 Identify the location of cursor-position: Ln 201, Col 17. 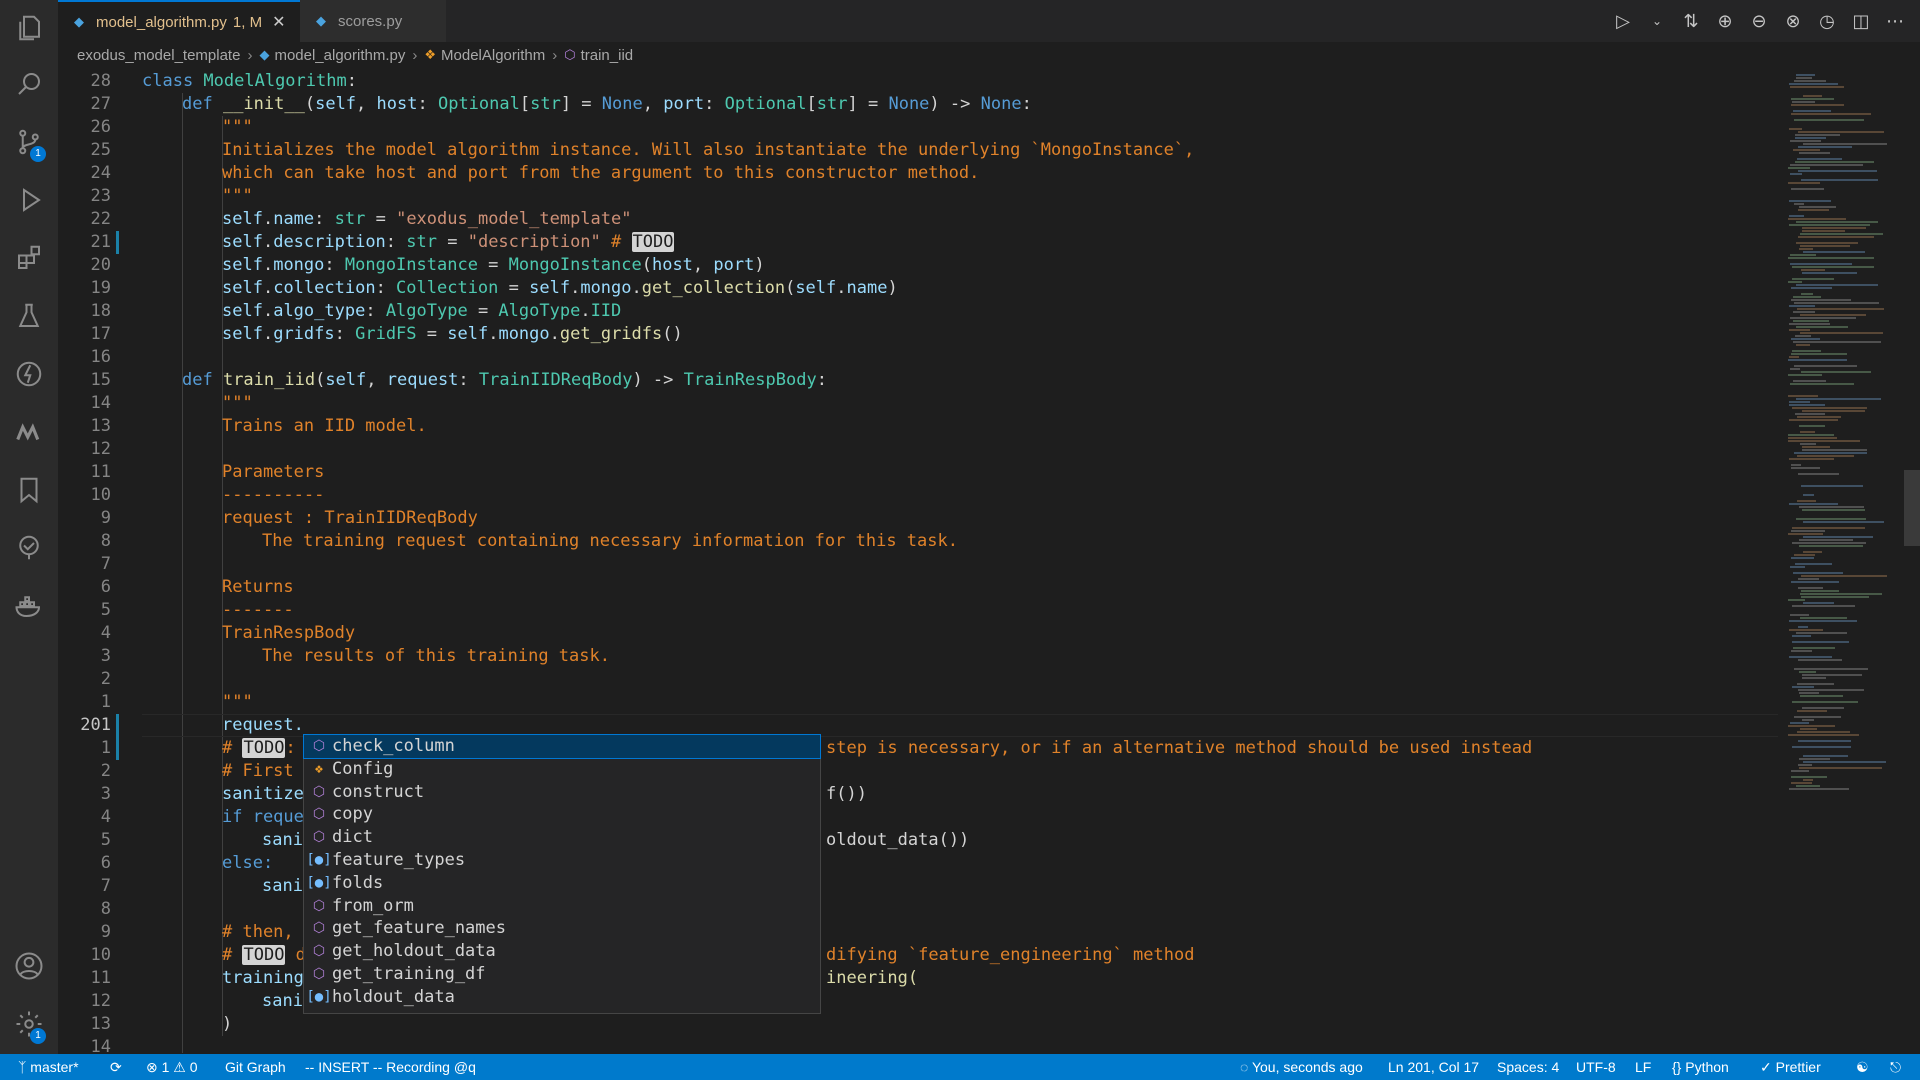
(1433, 1067).